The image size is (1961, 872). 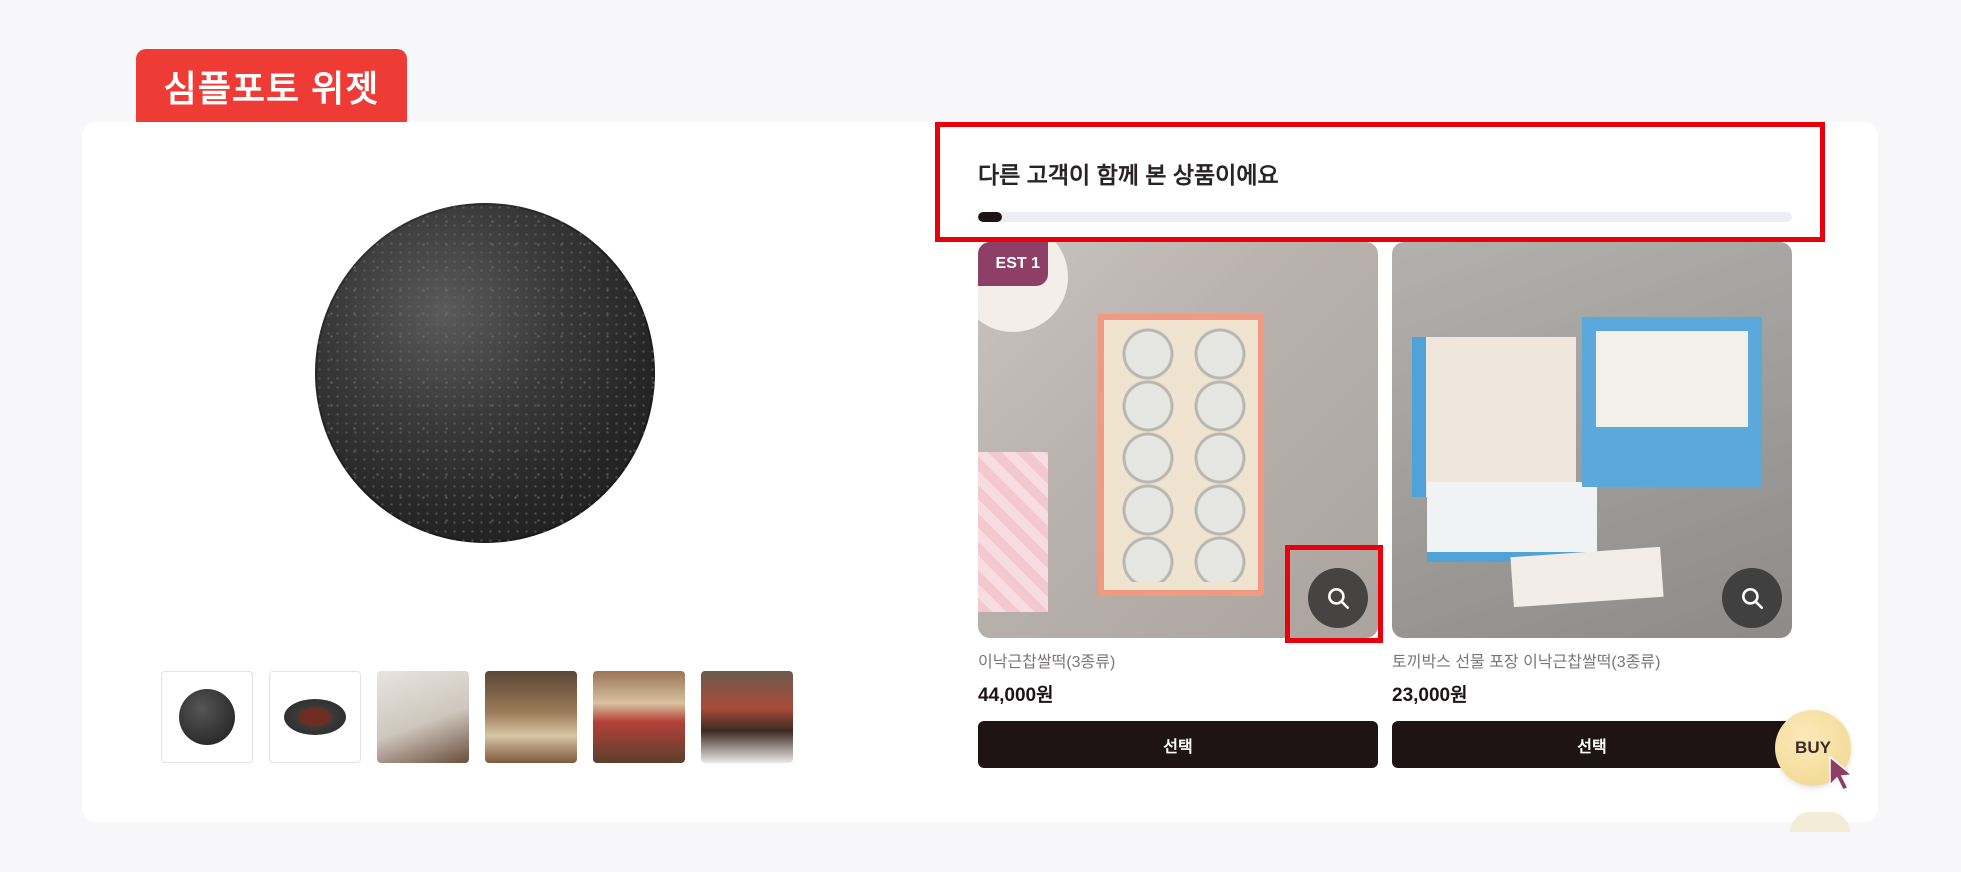 I want to click on thumbnail-strip, so click(x=477, y=717).